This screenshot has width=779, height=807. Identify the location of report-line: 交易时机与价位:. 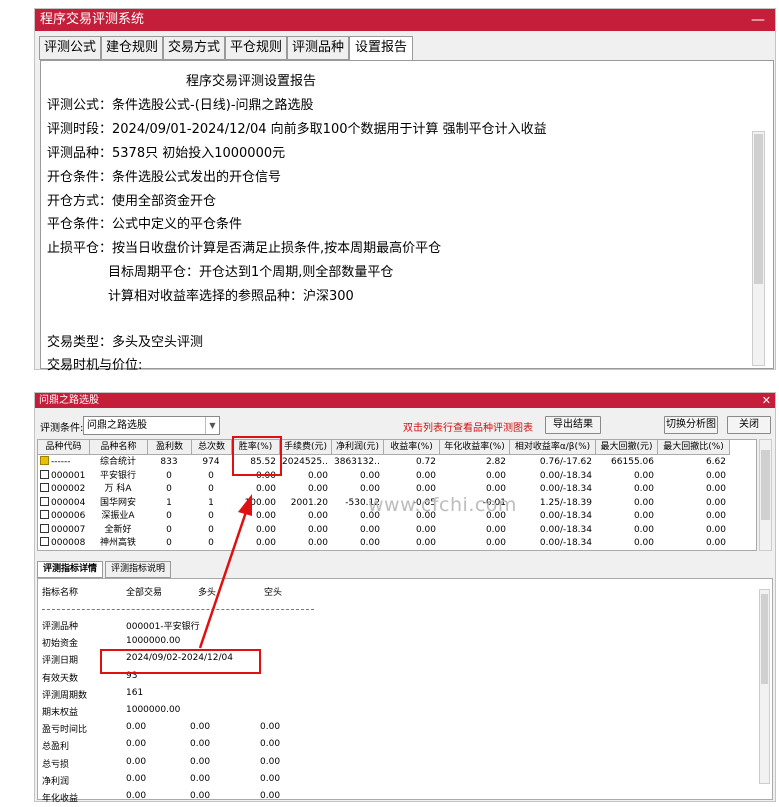
(95, 365).